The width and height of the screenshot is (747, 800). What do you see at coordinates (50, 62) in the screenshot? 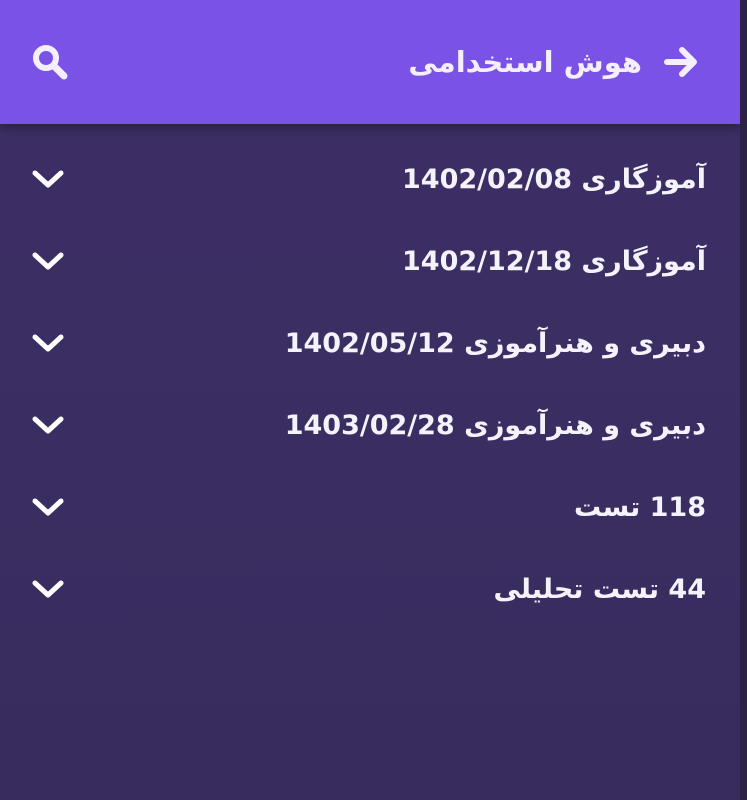
I see `search-icon` at bounding box center [50, 62].